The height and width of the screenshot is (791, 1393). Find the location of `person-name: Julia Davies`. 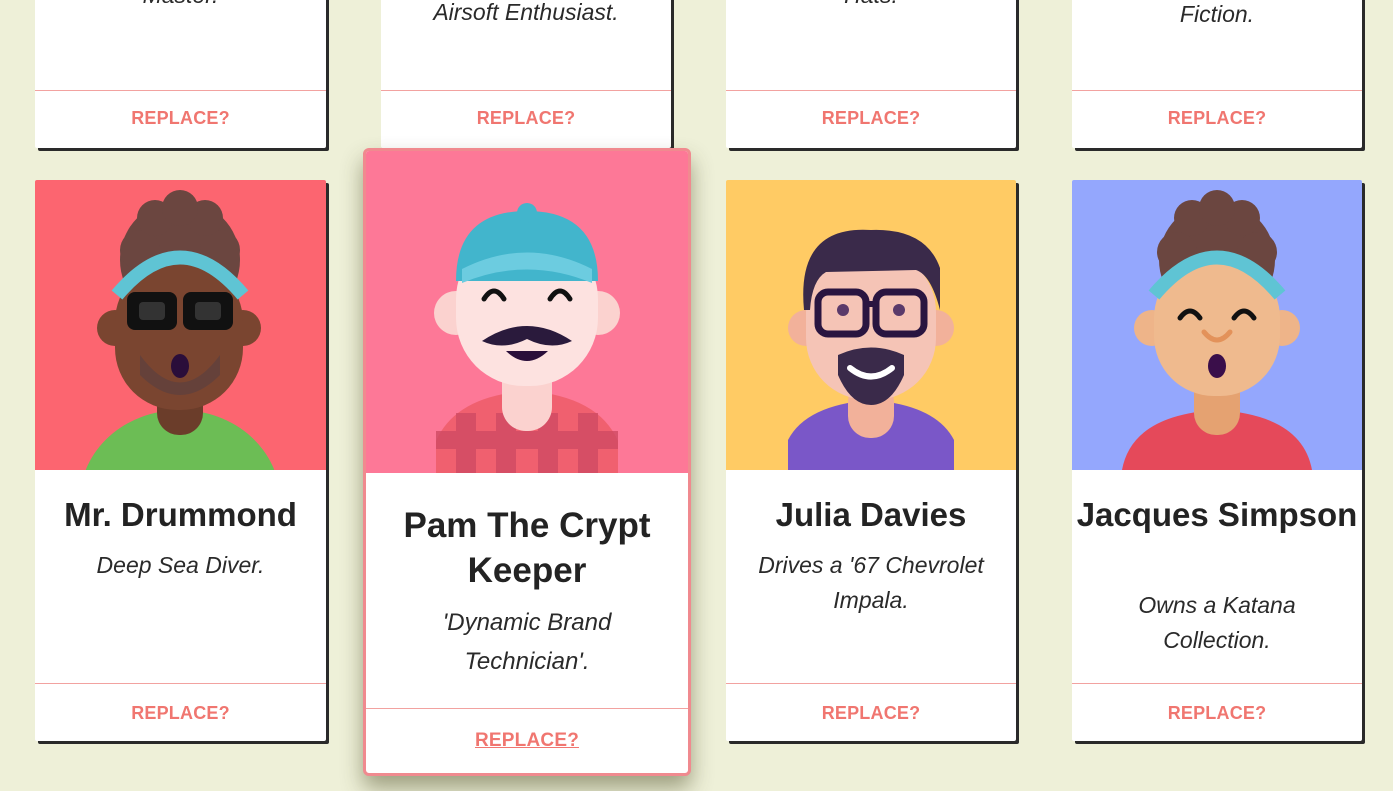

person-name: Julia Davies is located at coordinates (871, 514).